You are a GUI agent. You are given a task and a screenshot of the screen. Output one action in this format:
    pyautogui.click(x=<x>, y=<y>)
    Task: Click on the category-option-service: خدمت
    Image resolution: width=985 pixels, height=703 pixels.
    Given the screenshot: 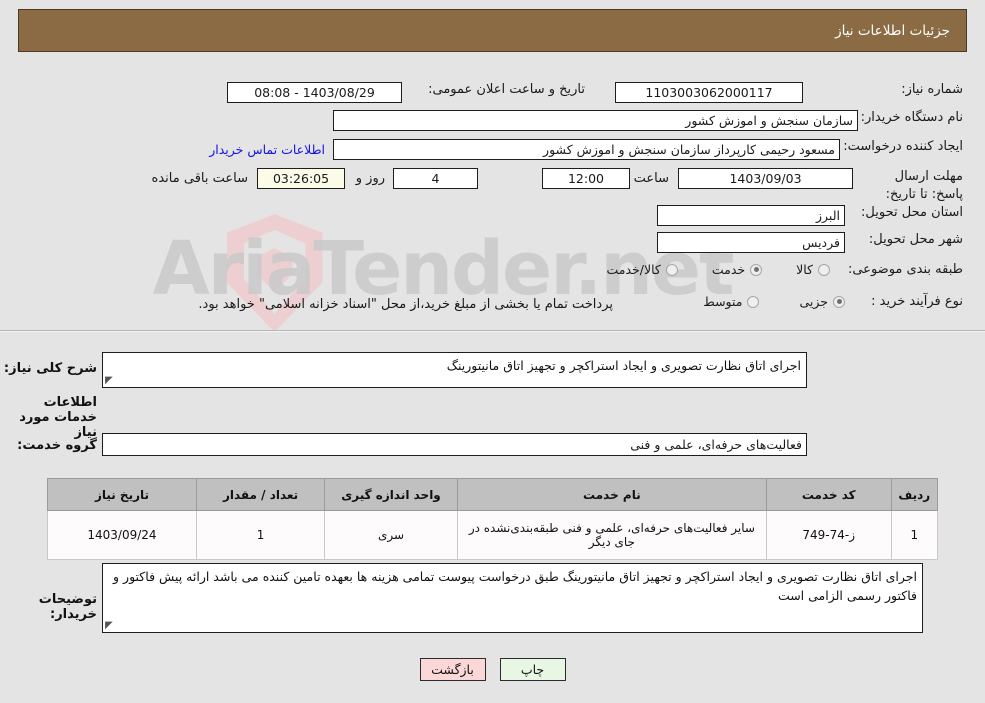 What is the action you would take?
    pyautogui.click(x=737, y=269)
    